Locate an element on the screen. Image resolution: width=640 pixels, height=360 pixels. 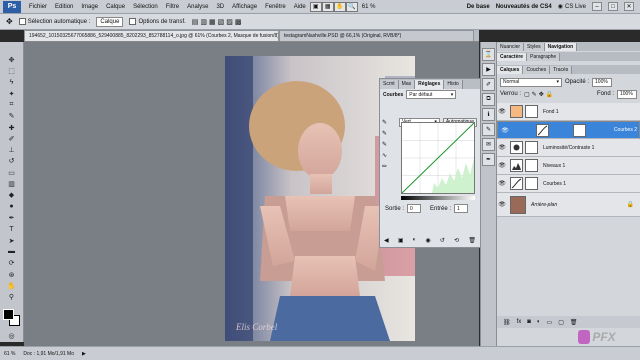
minibridge-icon: ▦ is located at coordinates (327, 6).